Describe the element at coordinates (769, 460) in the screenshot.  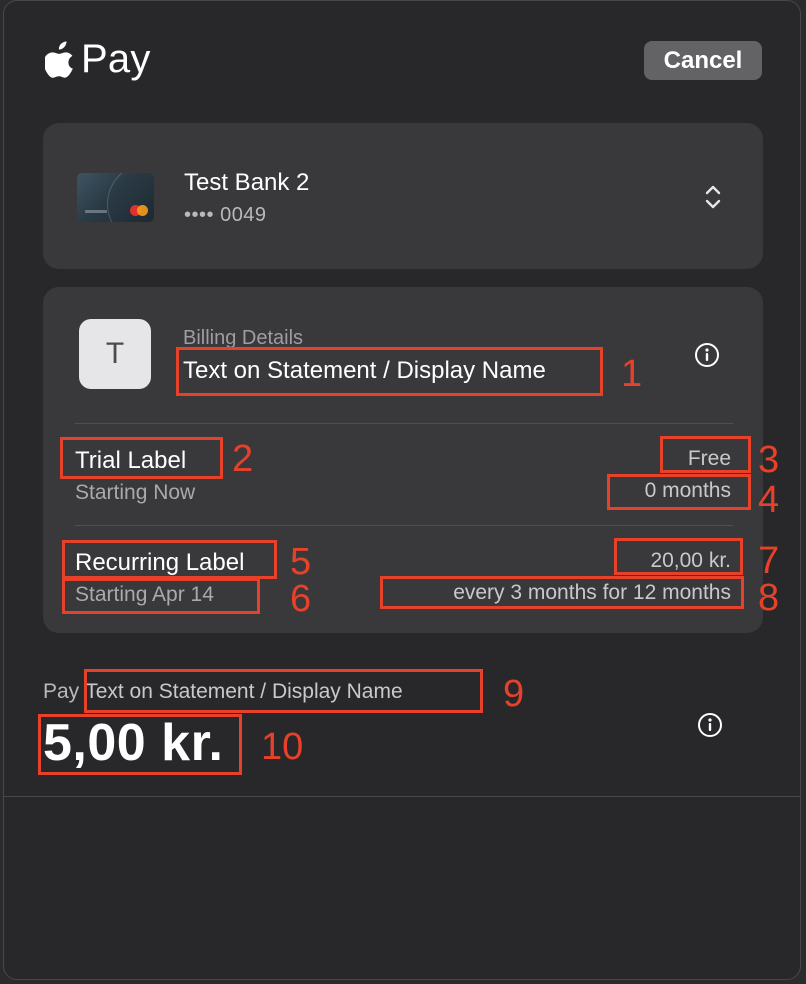
I see `annotation-number: 3` at that location.